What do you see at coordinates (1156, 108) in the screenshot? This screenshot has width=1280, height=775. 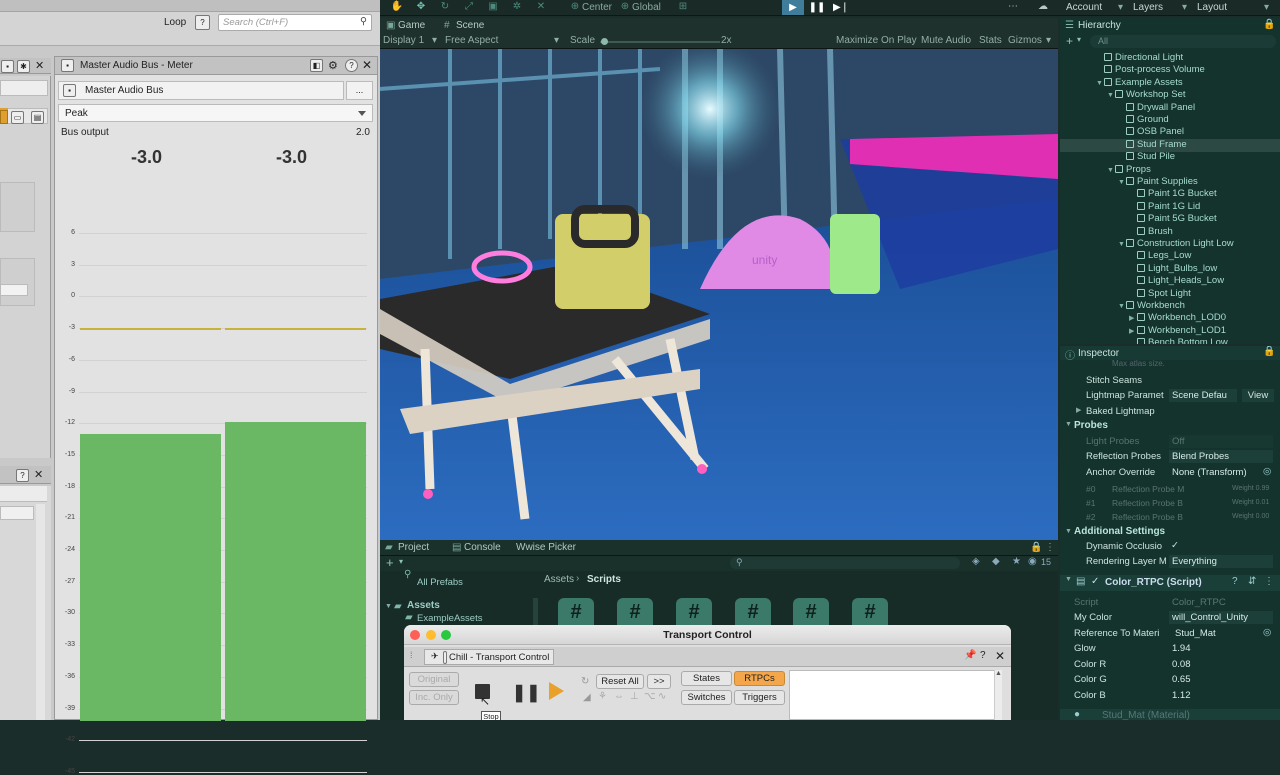 I see `hierarchy-item: Drywall Panel` at bounding box center [1156, 108].